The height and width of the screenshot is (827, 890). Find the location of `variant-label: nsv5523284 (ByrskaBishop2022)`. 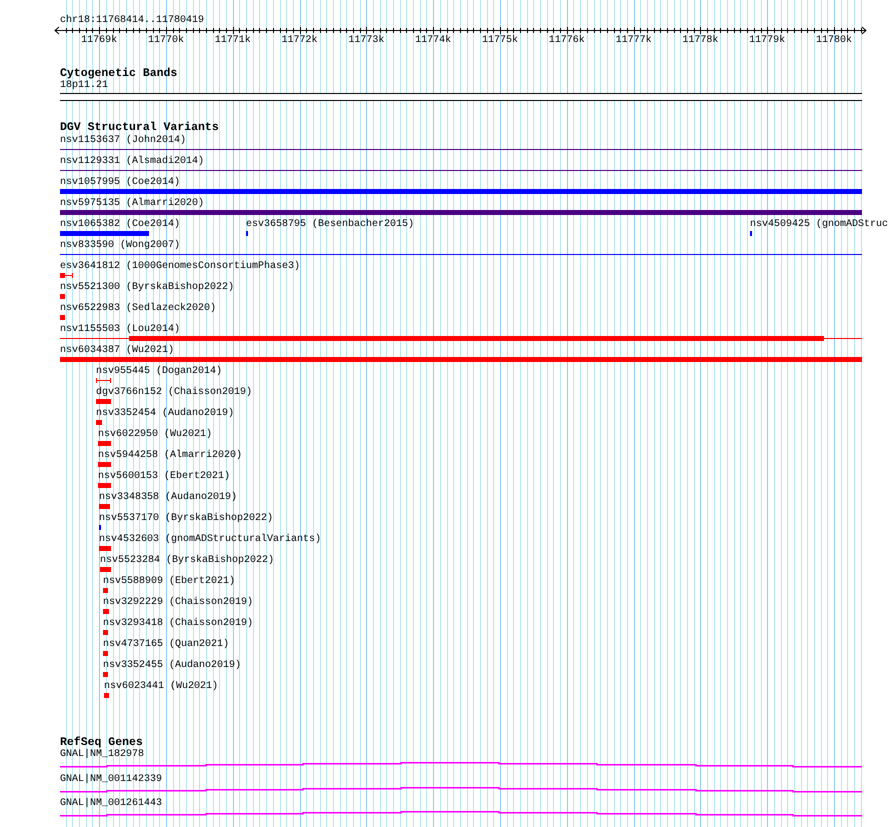

variant-label: nsv5523284 (ByrskaBishop2022) is located at coordinates (187, 560).